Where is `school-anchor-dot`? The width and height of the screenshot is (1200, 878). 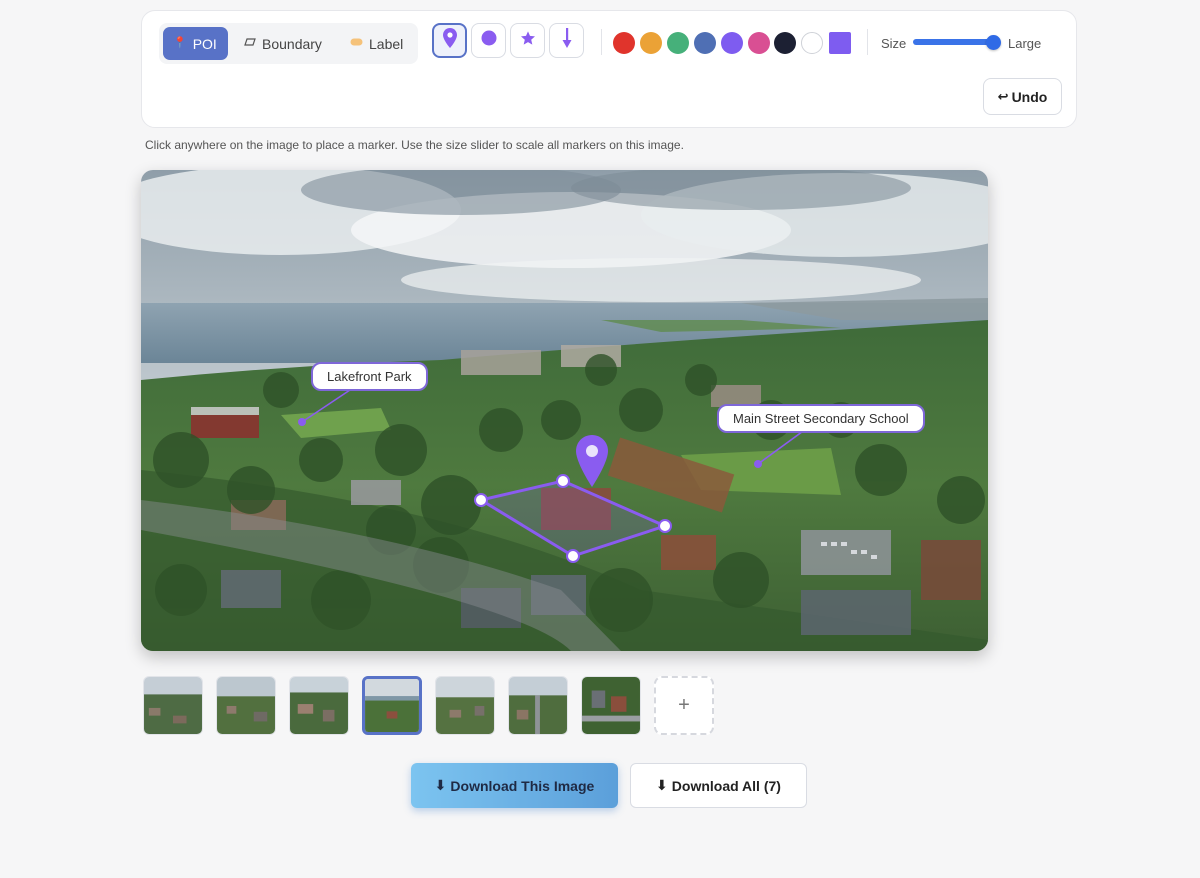 school-anchor-dot is located at coordinates (758, 464).